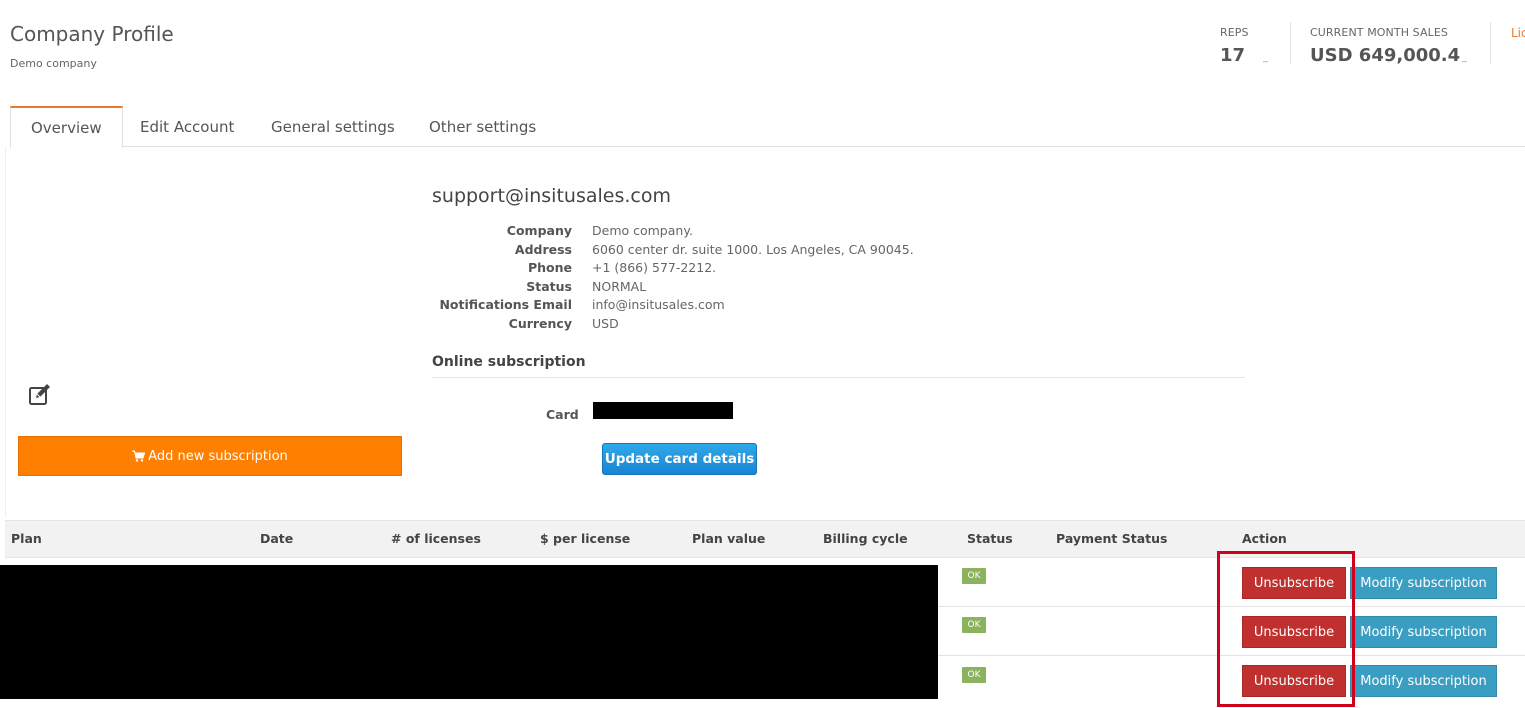  I want to click on detail-key: Address, so click(543, 249).